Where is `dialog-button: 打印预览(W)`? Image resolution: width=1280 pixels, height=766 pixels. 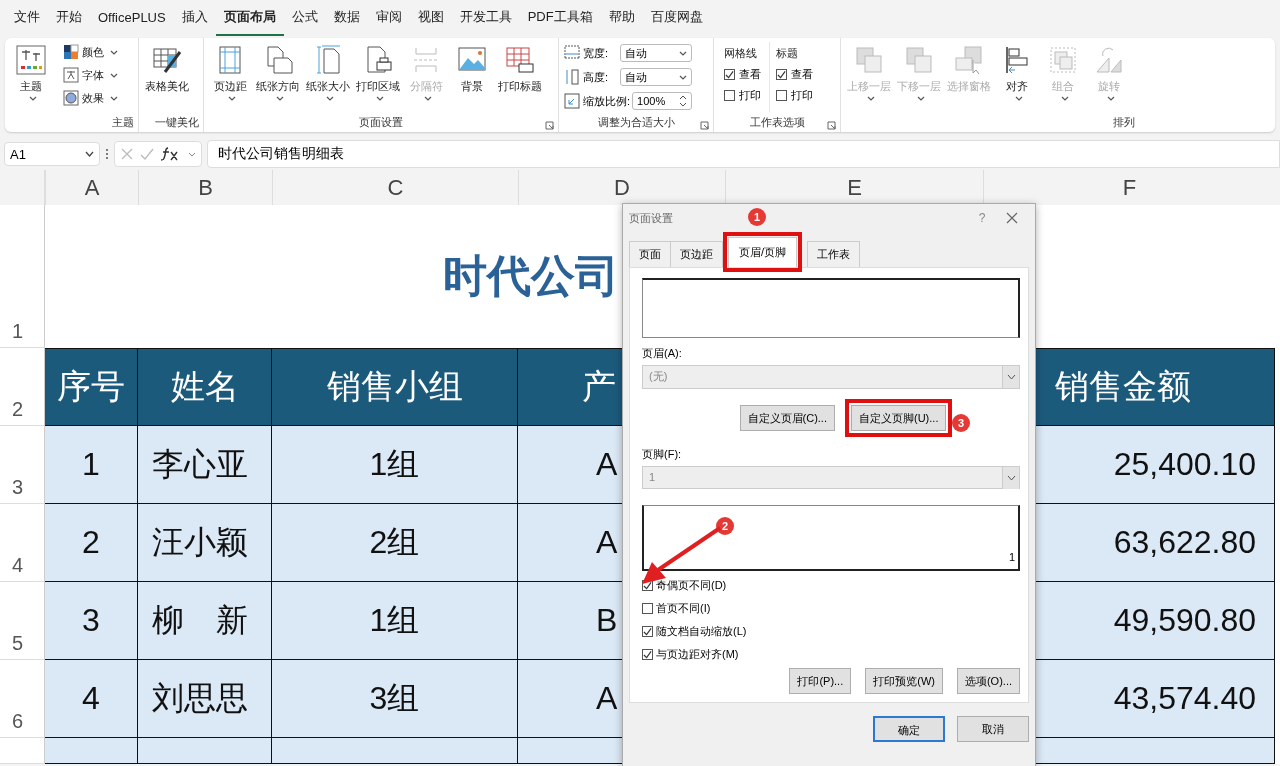
dialog-button: 打印预览(W) is located at coordinates (904, 681).